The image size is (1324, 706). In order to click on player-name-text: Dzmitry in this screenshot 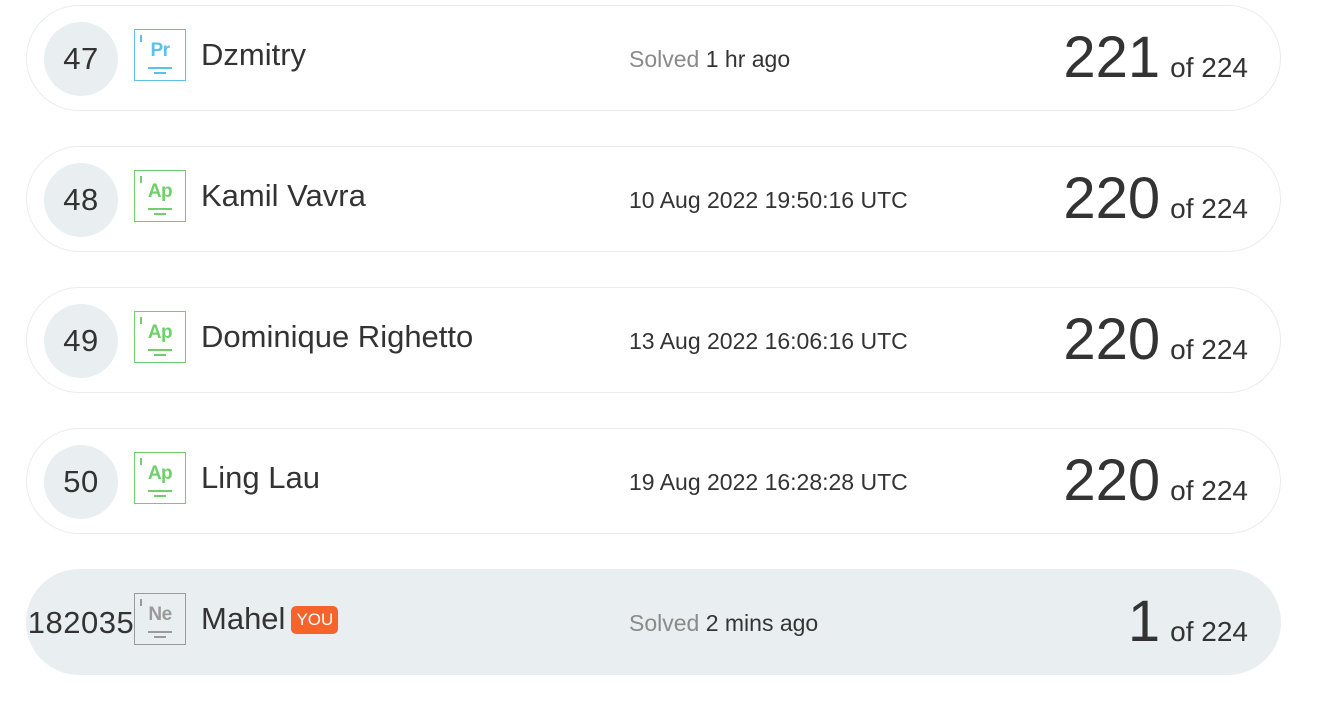, I will do `click(253, 55)`.